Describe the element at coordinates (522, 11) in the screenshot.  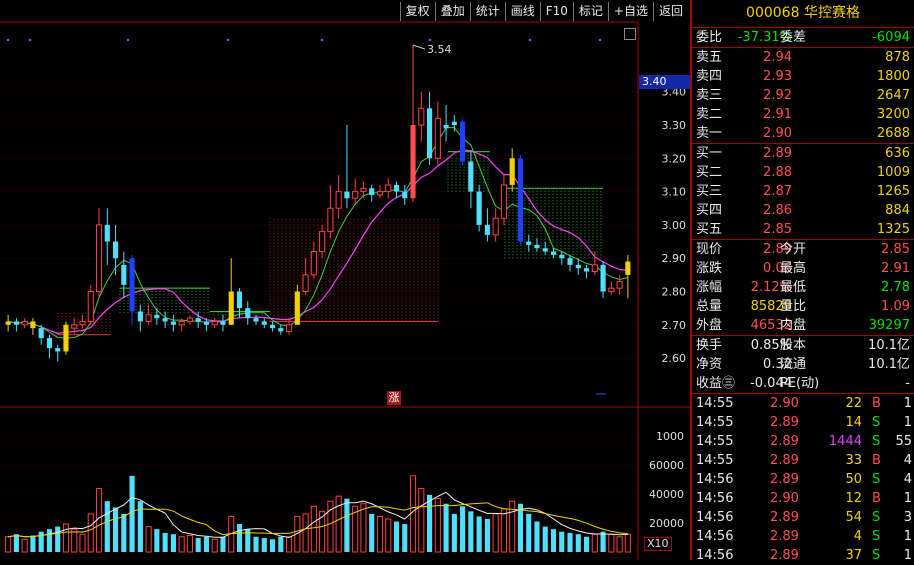
I see `toolbar-button-huaxian: 画线` at that location.